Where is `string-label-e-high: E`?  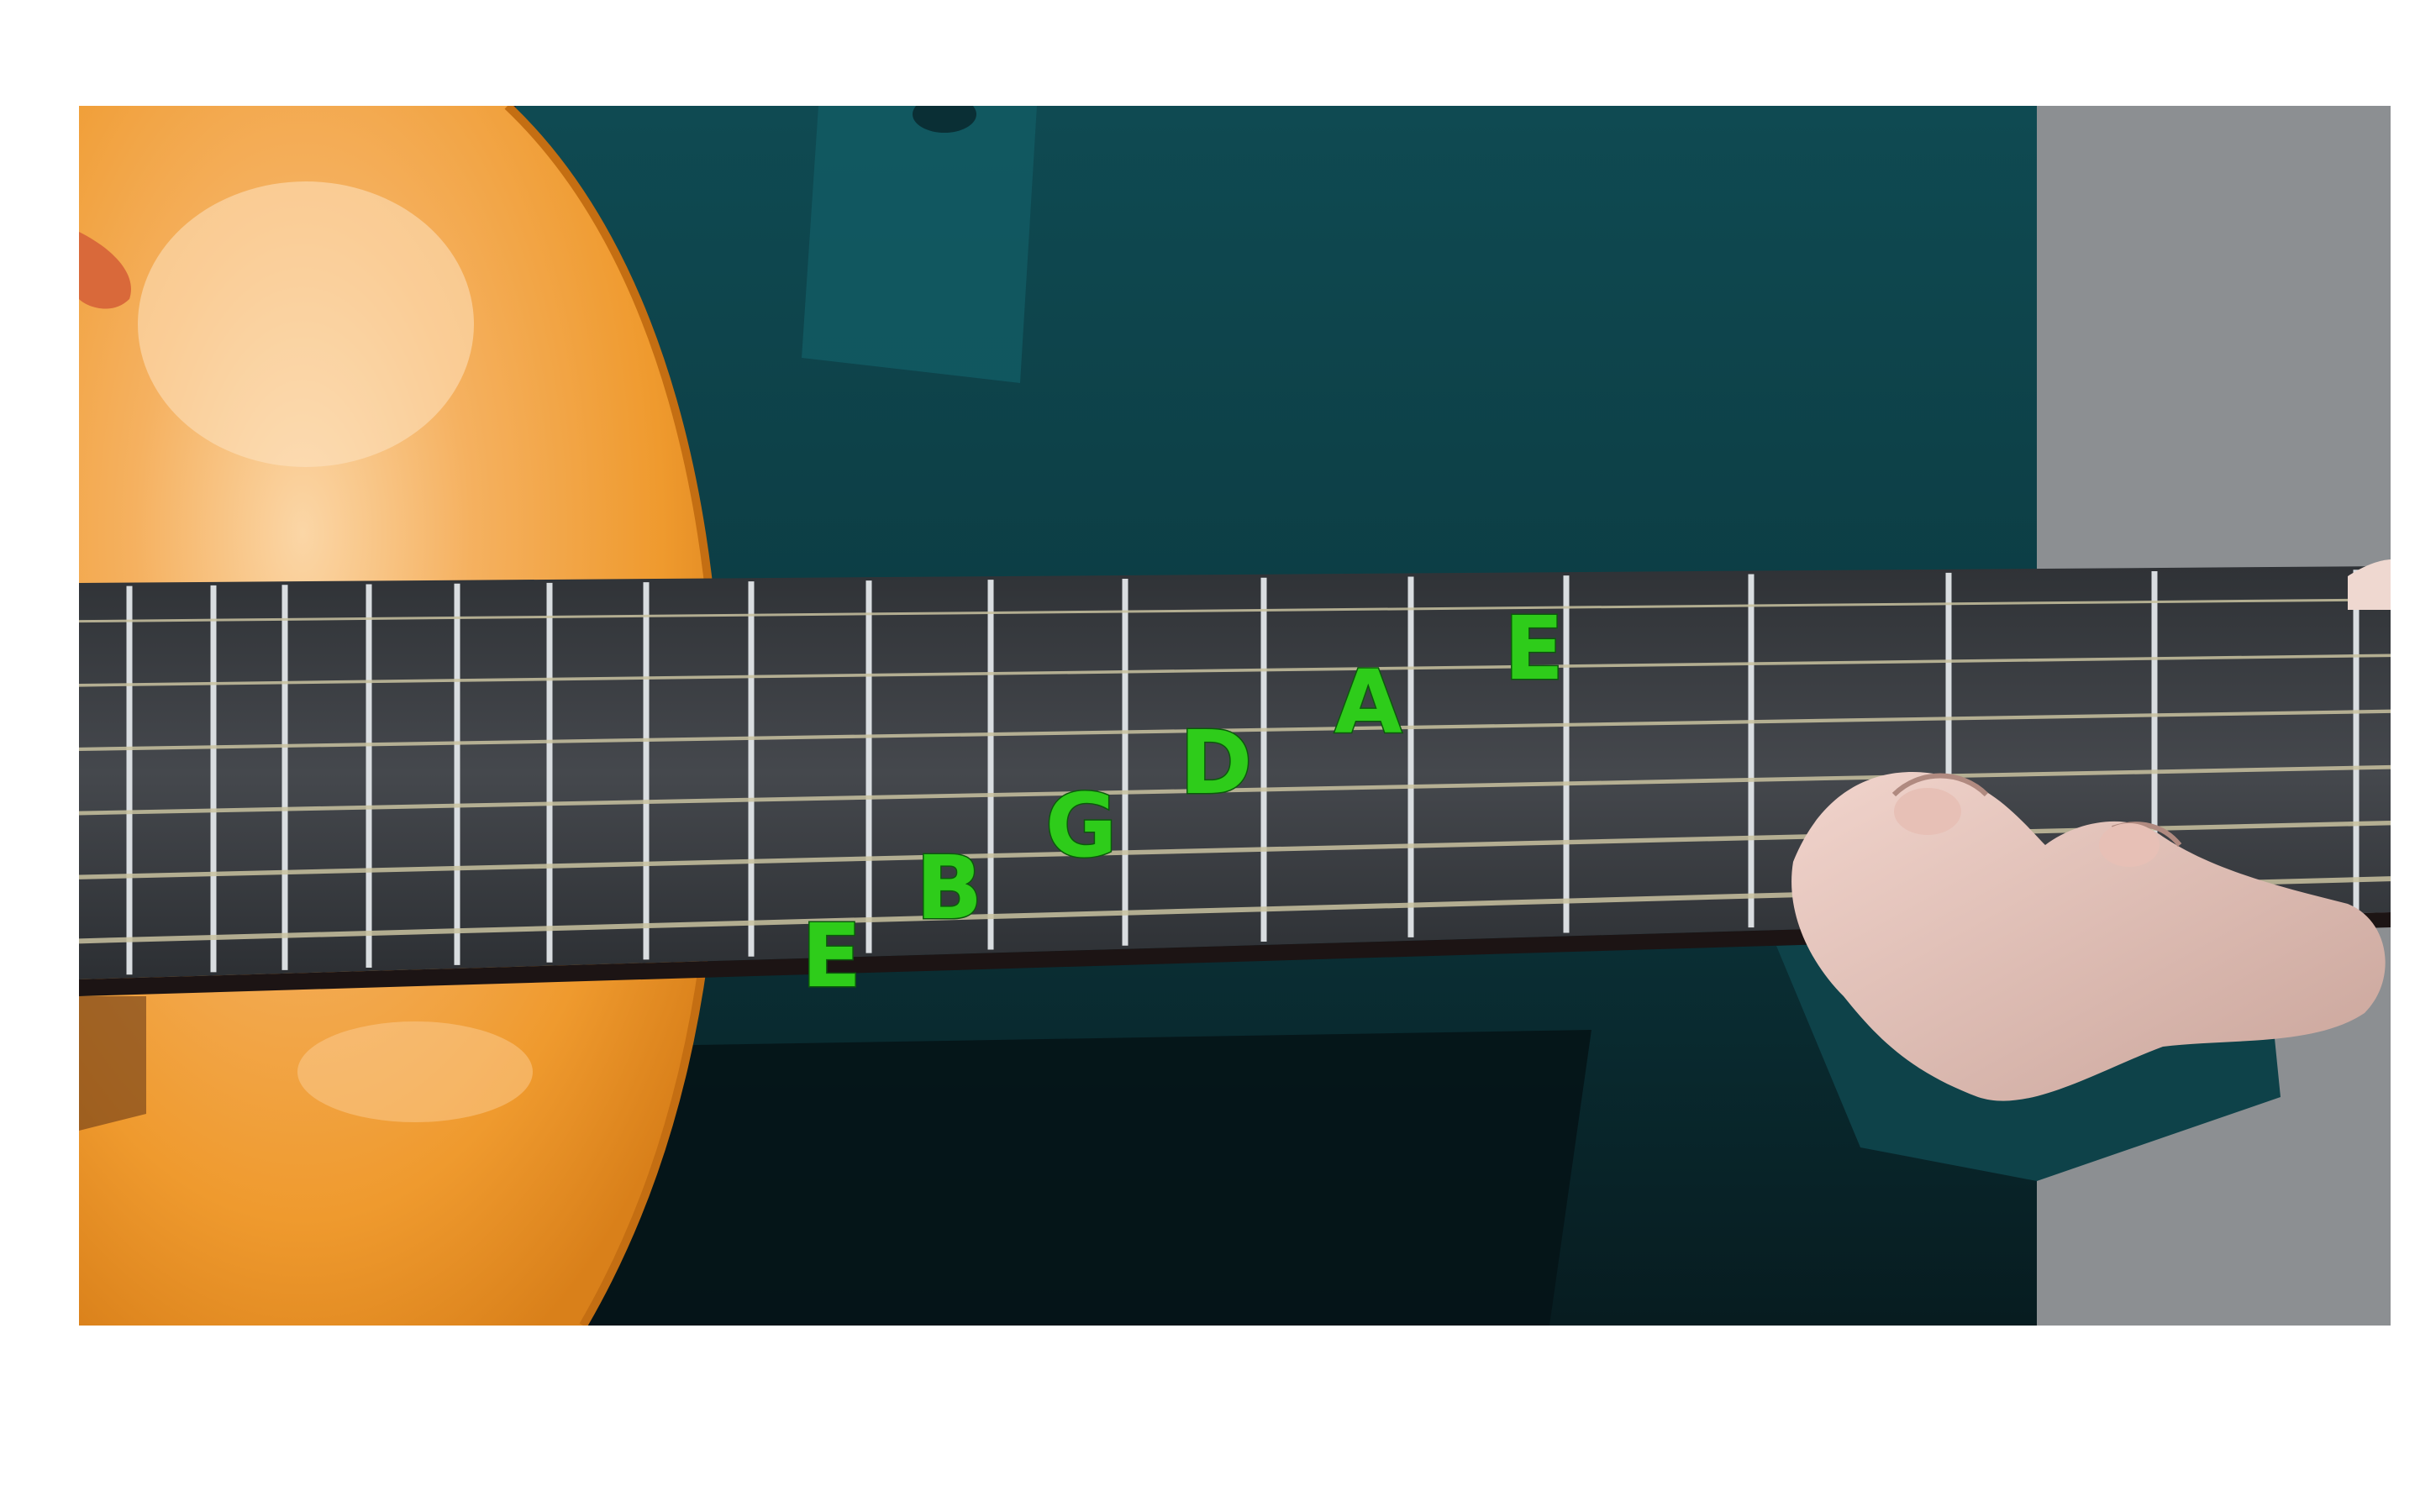 string-label-e-high: E is located at coordinates (1534, 648).